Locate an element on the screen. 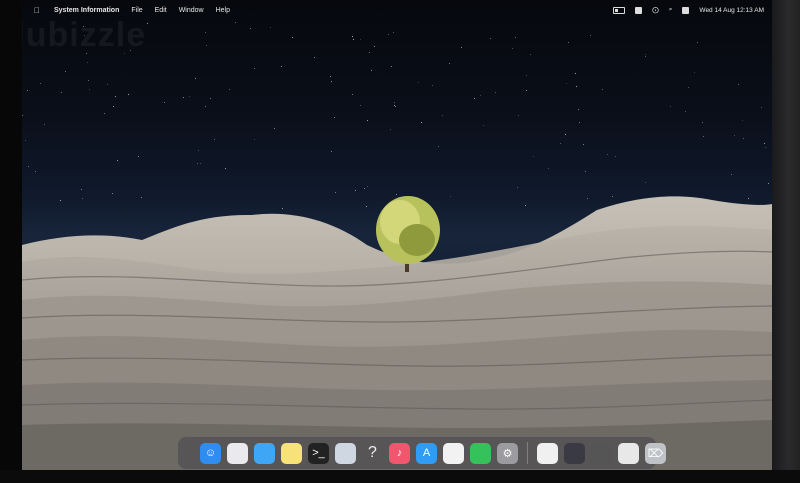 The width and height of the screenshot is (800, 483). dock: ☺ >_? ♪ A ⚙ ⌦ is located at coordinates (421, 453).